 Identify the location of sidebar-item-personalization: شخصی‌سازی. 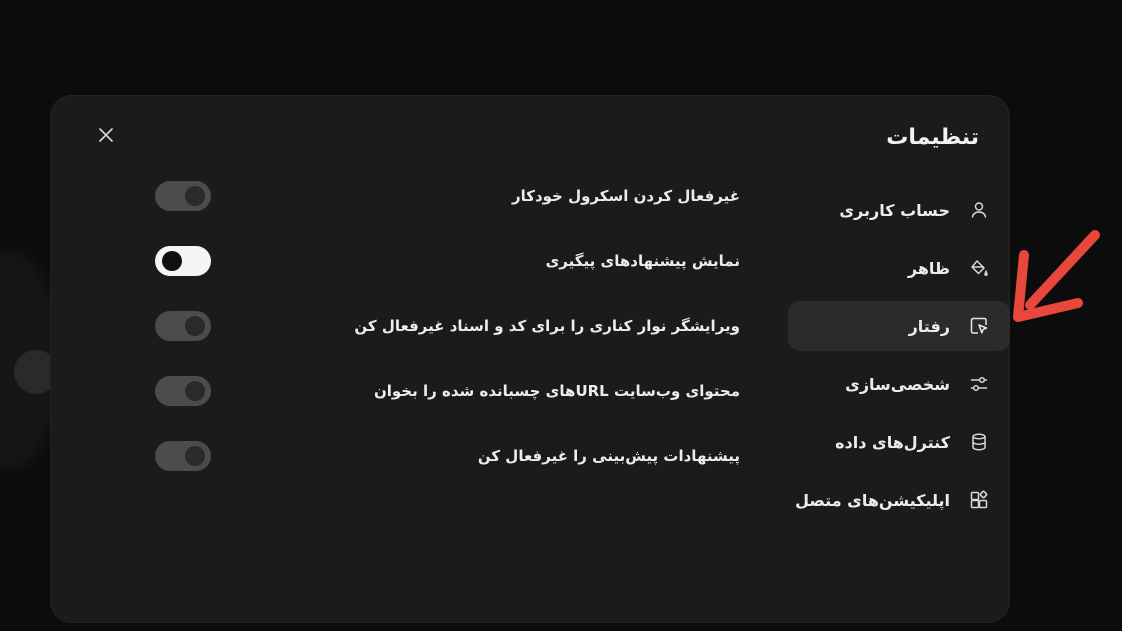
(899, 384).